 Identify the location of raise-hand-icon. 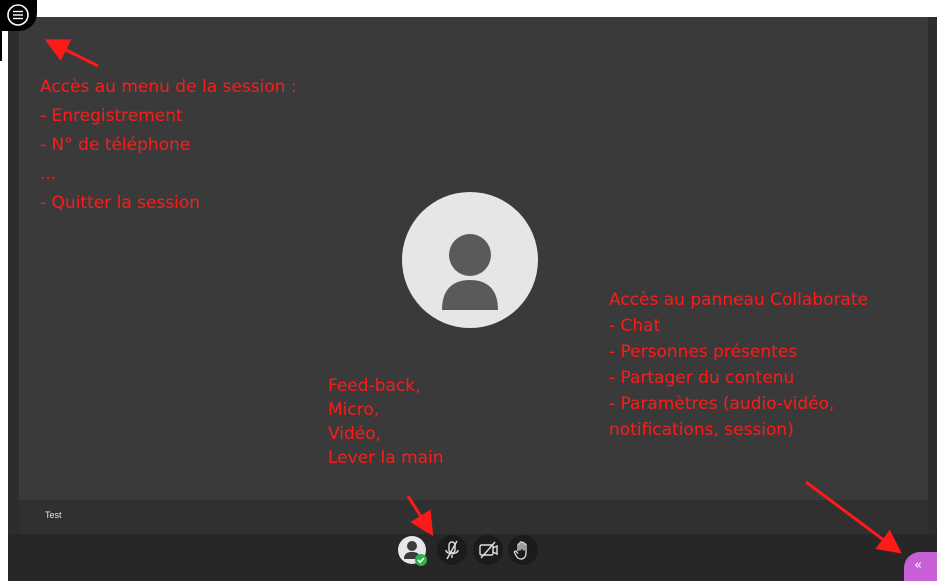
(520, 550).